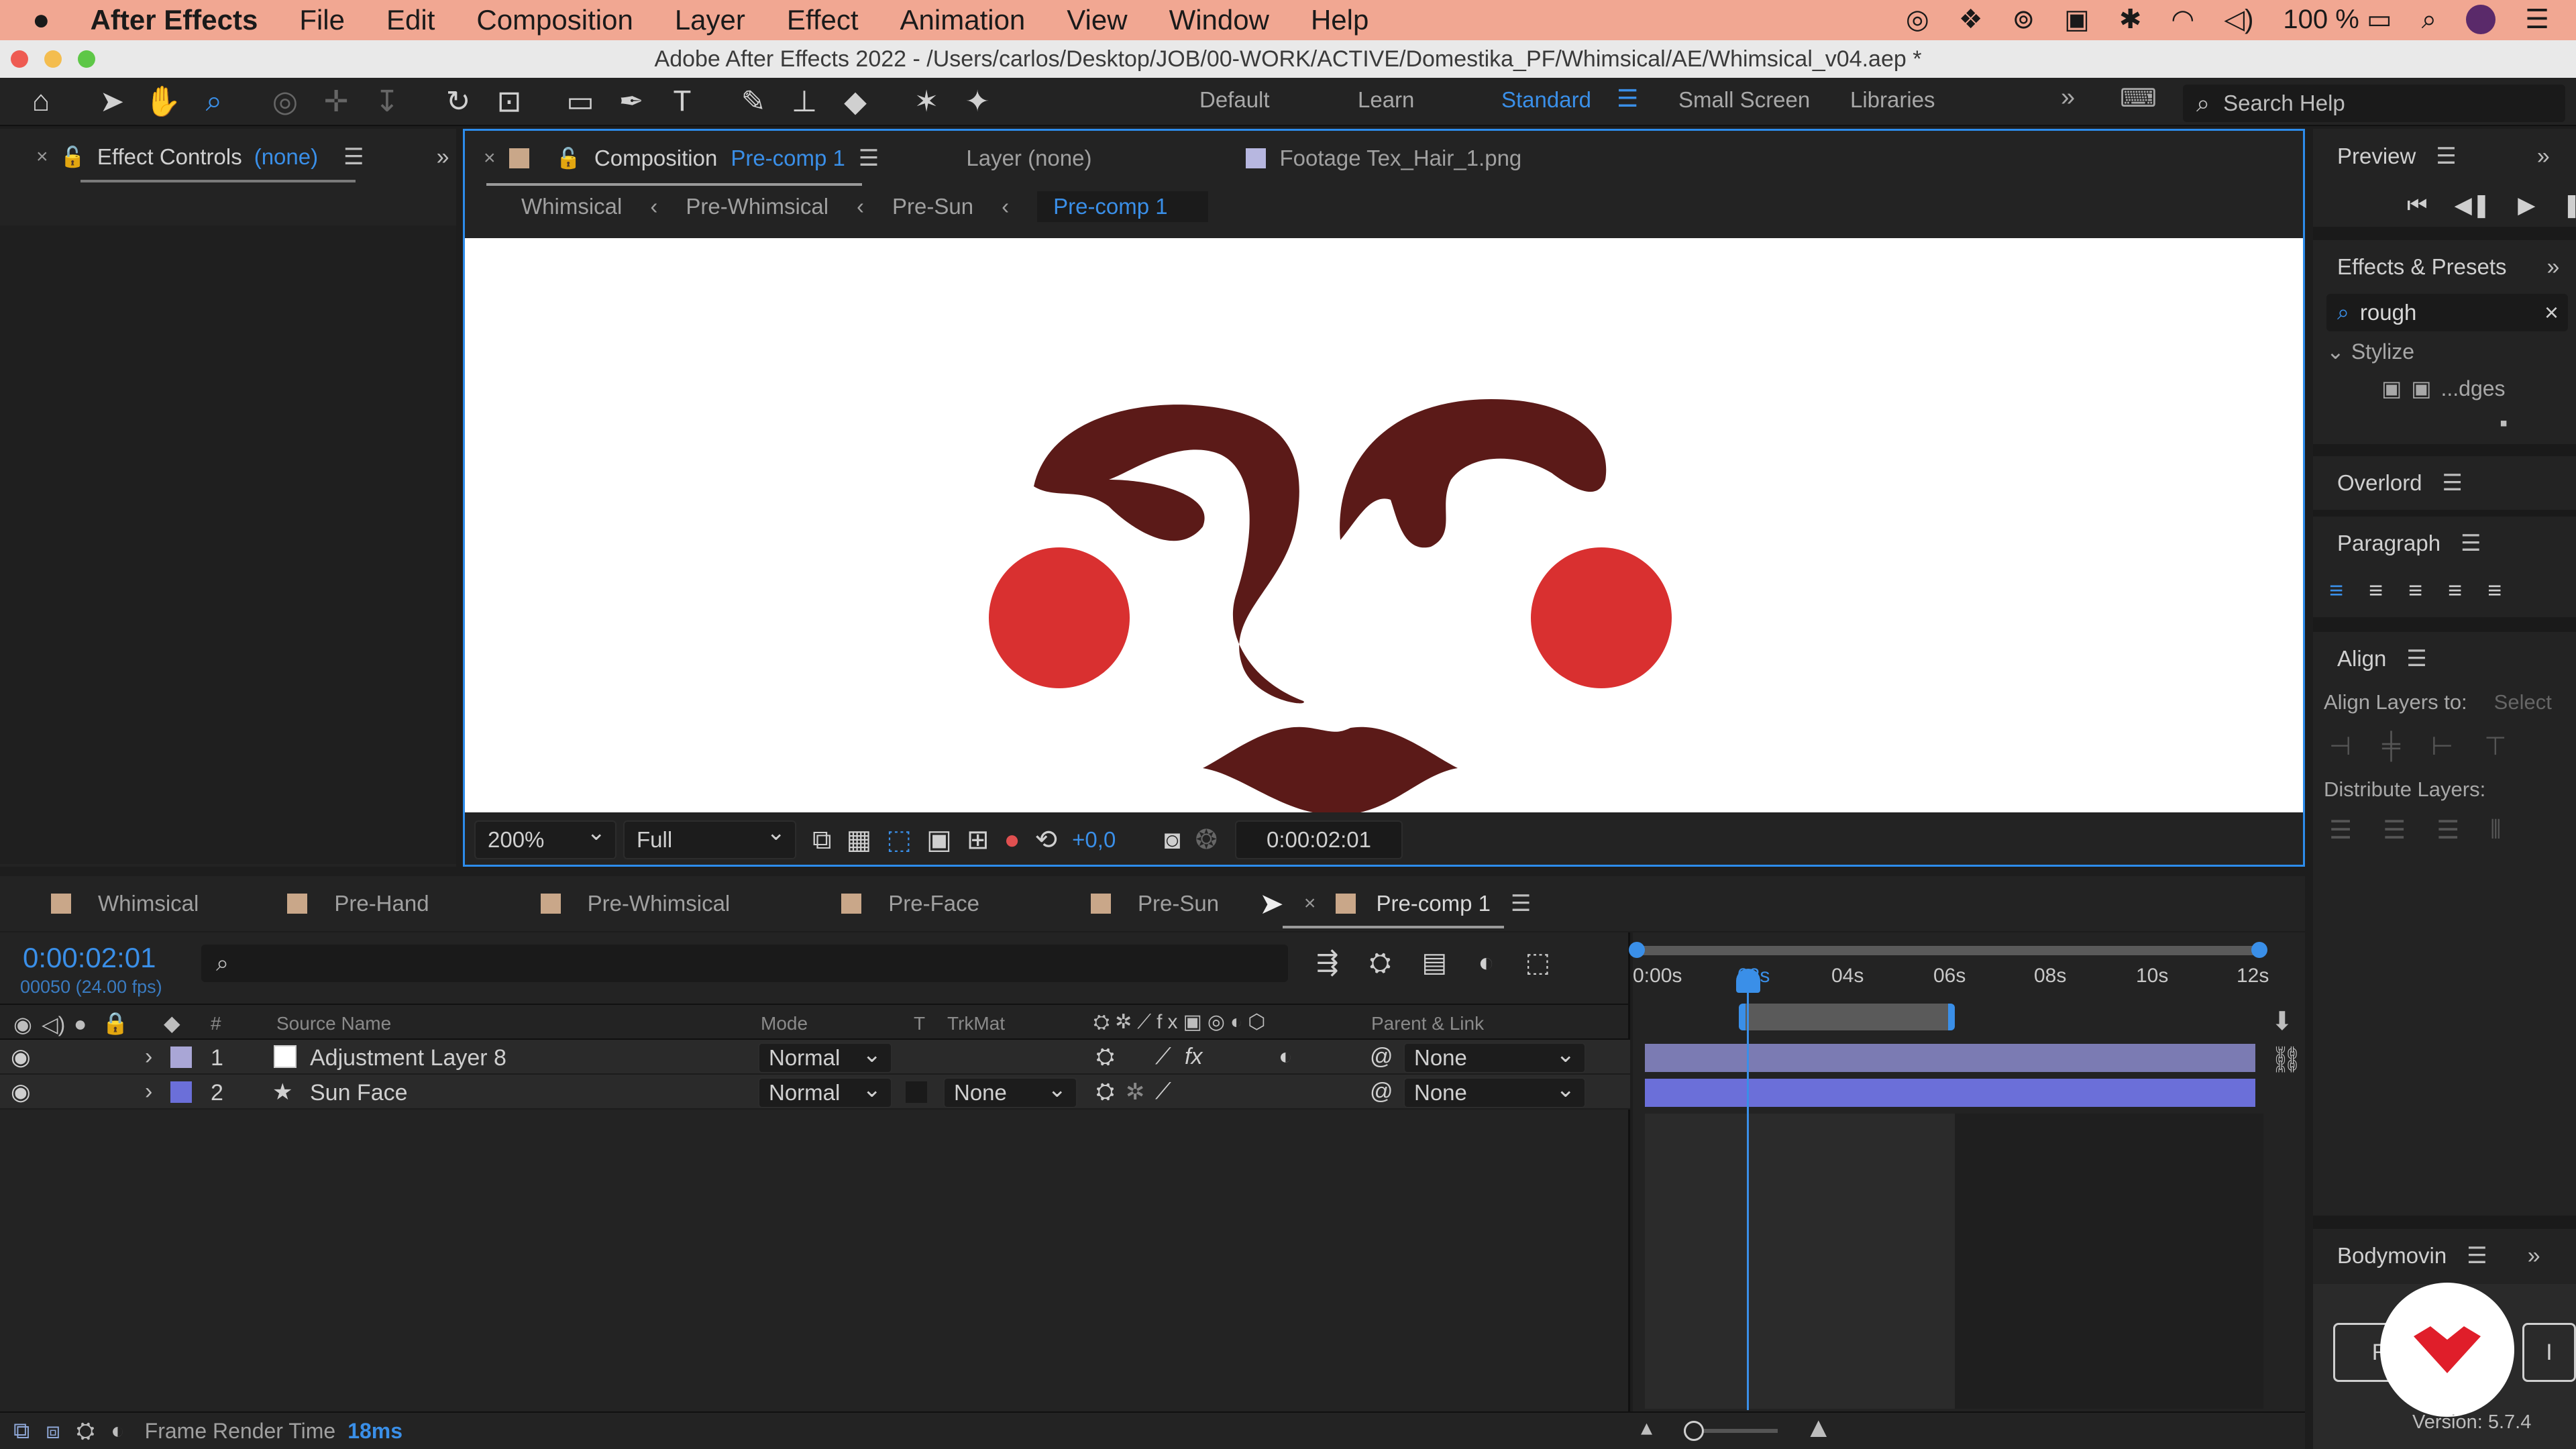  Describe the element at coordinates (2379, 483) in the screenshot. I see `overlord-panel-title: Overlord` at that location.